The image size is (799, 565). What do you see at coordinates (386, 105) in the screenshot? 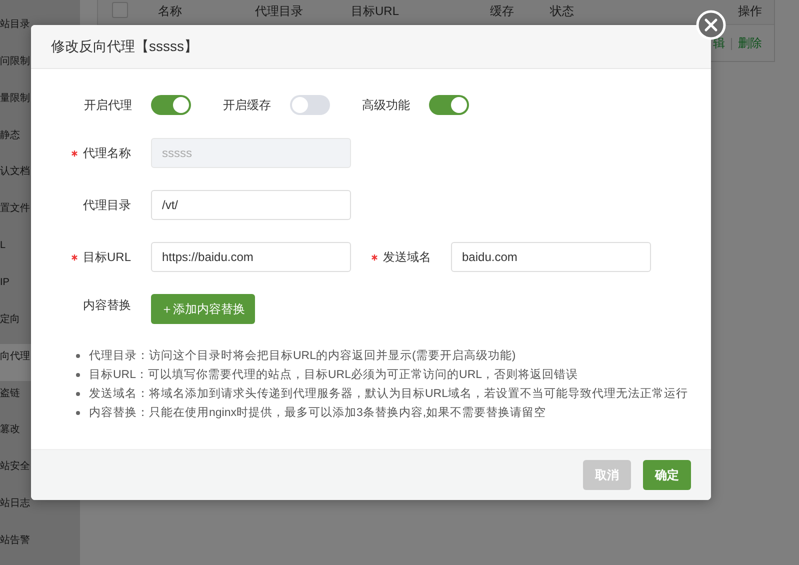
I see `toggle-label: 高级功能` at bounding box center [386, 105].